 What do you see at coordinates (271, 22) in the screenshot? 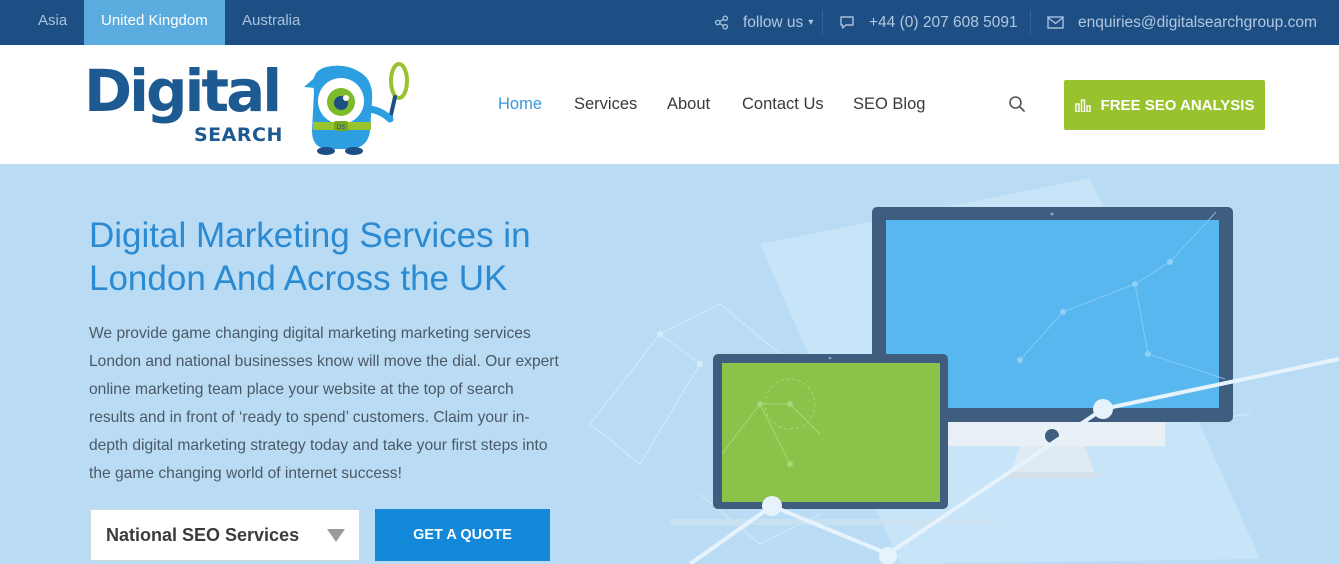
I see `region-australia: Australia` at bounding box center [271, 22].